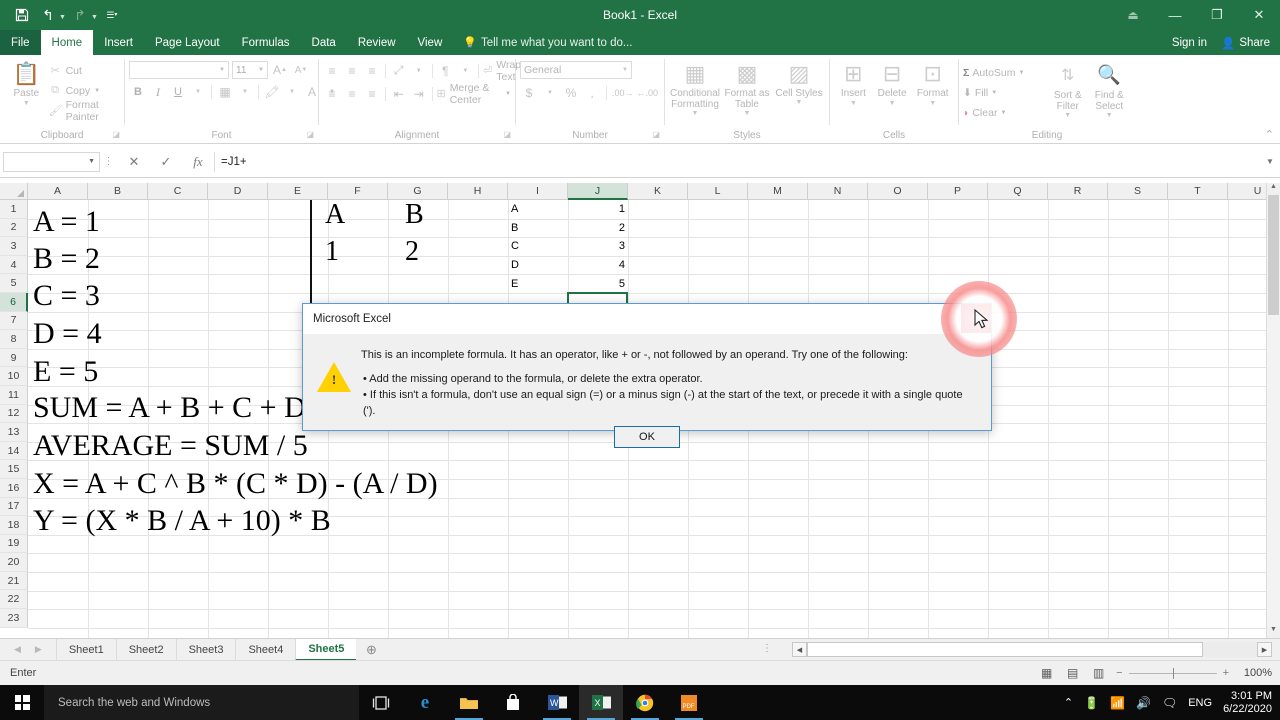 This screenshot has height=720, width=1280. What do you see at coordinates (1264, 649) in the screenshot?
I see `scroll-right-arrow-icon: ▶` at bounding box center [1264, 649].